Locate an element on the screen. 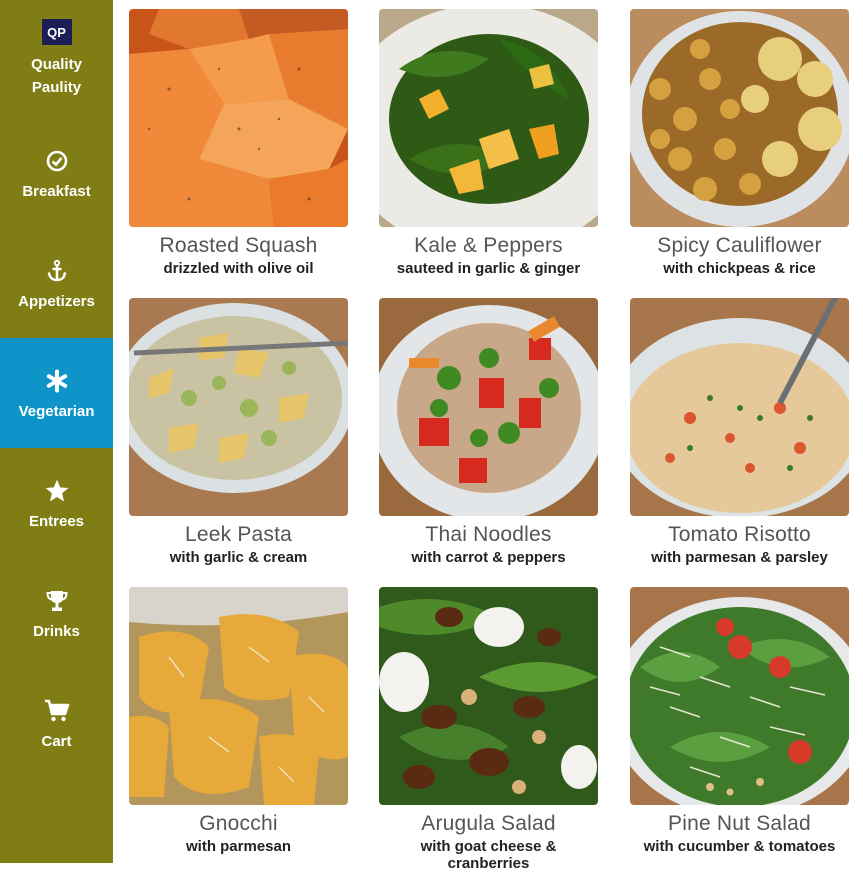 The image size is (863, 872). dish-subtitle: with parmesan & parsley is located at coordinates (739, 557).